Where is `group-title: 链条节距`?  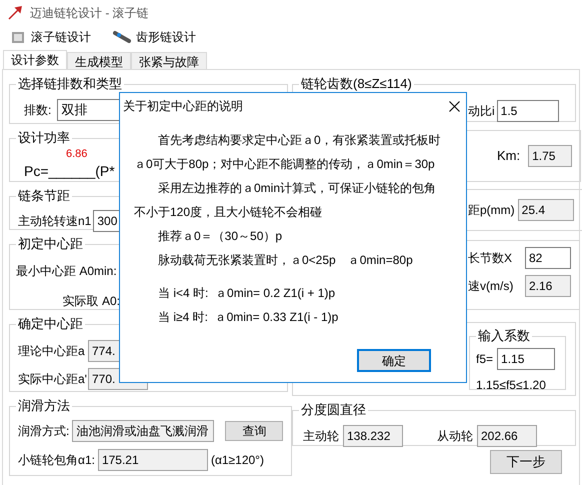 group-title: 链条节距 is located at coordinates (44, 195).